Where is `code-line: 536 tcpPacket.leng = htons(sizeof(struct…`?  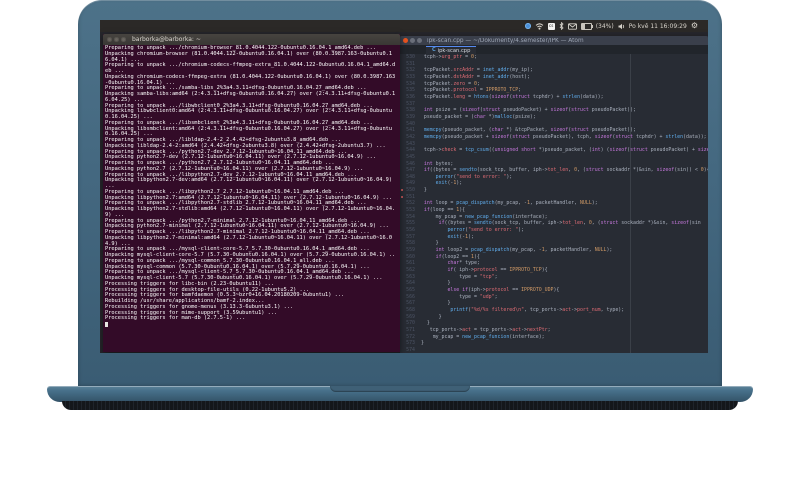
code-line: 536 tcpPacket.leng = htons(sizeof(struct… is located at coordinates (554, 97).